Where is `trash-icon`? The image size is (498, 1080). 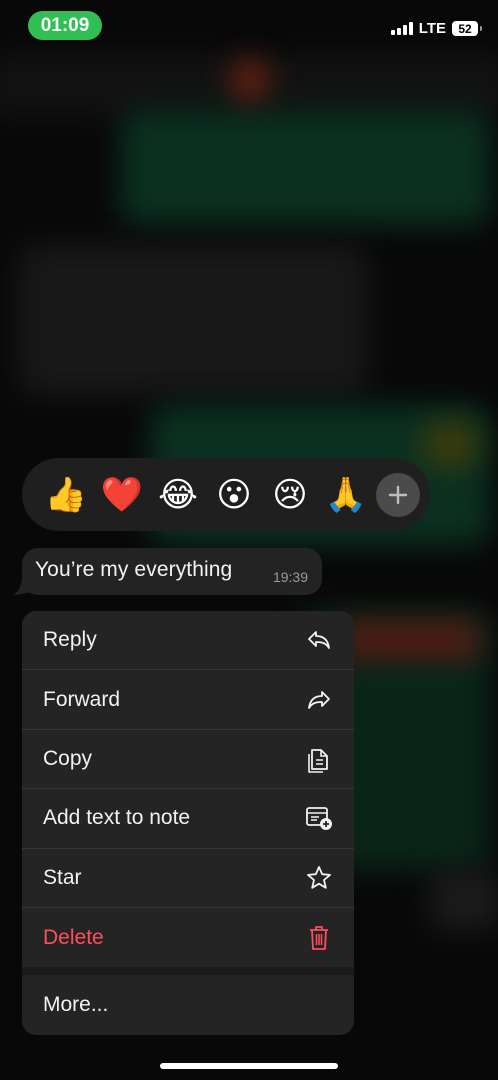 trash-icon is located at coordinates (319, 938).